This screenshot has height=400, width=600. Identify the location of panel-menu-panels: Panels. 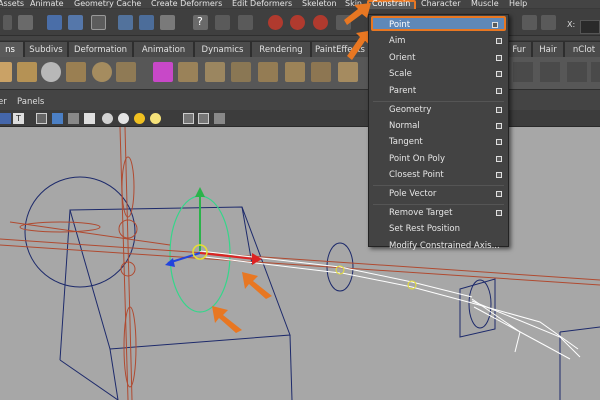
(30, 102).